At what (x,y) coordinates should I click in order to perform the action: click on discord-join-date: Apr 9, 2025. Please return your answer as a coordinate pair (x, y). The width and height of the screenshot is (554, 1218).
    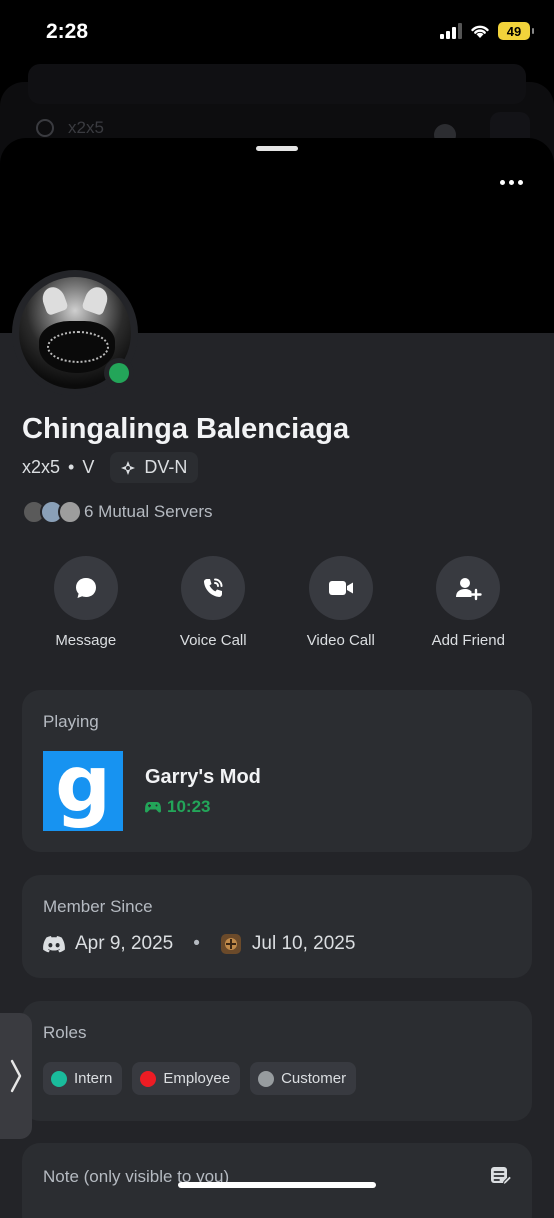
    Looking at the image, I should click on (124, 943).